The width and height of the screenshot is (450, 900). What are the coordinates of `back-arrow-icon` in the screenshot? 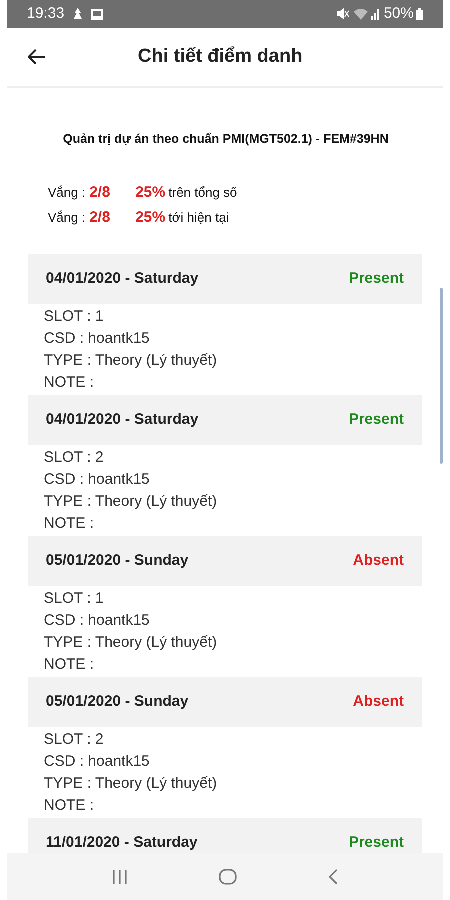 It's located at (37, 57).